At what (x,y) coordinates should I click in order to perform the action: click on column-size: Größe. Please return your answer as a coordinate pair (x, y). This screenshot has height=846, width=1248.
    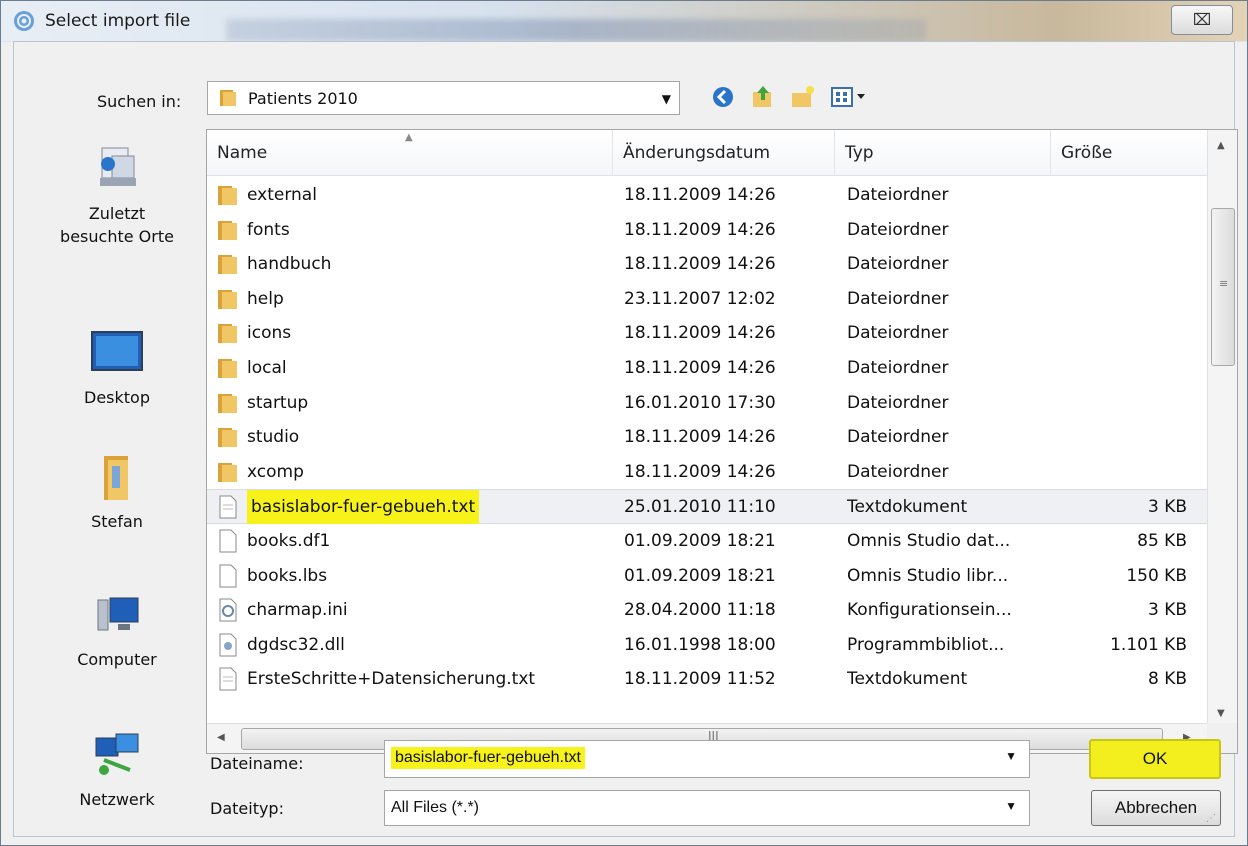
    Looking at the image, I should click on (1129, 153).